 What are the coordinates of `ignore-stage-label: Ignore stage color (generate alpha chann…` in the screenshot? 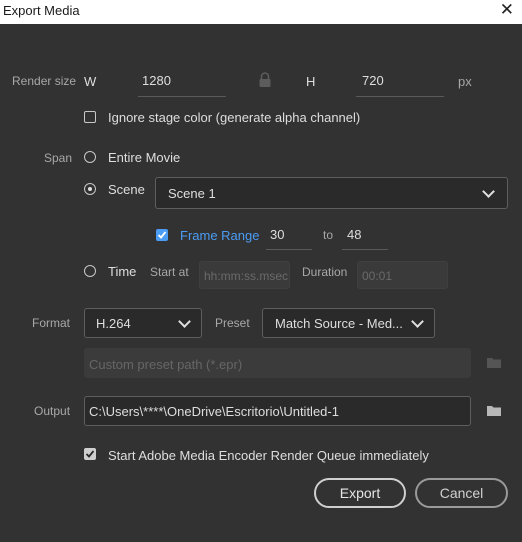 It's located at (234, 117).